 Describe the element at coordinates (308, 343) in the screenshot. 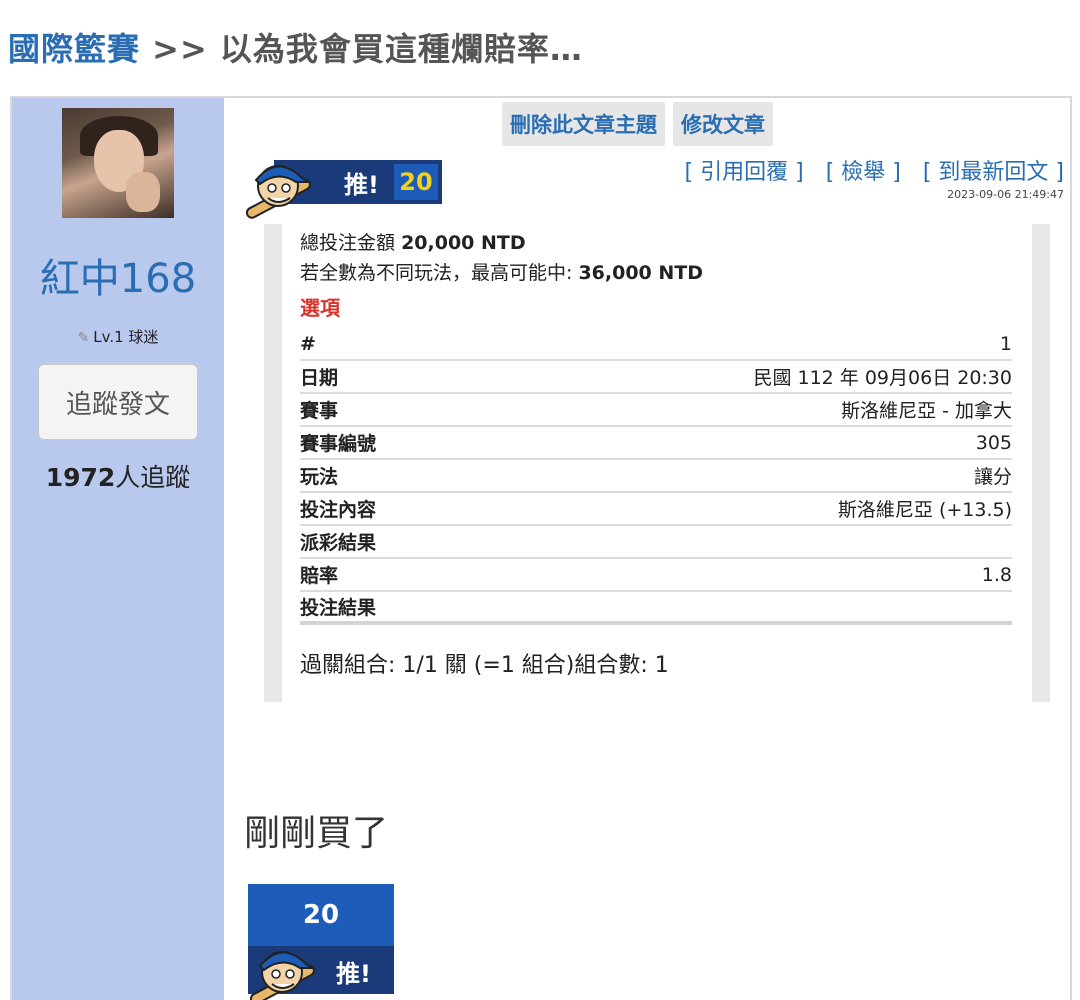

I see `row-key: #` at that location.